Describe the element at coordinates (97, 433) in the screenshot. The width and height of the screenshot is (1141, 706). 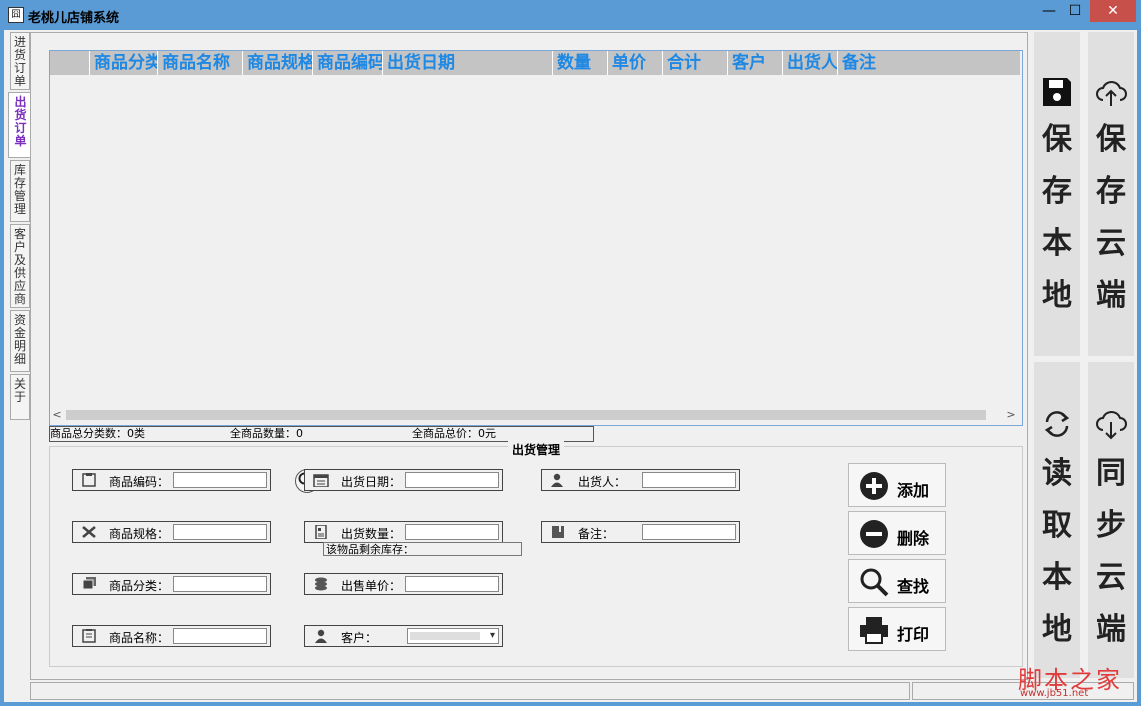
I see `summary-category-count: 商品总分类数：0类` at that location.